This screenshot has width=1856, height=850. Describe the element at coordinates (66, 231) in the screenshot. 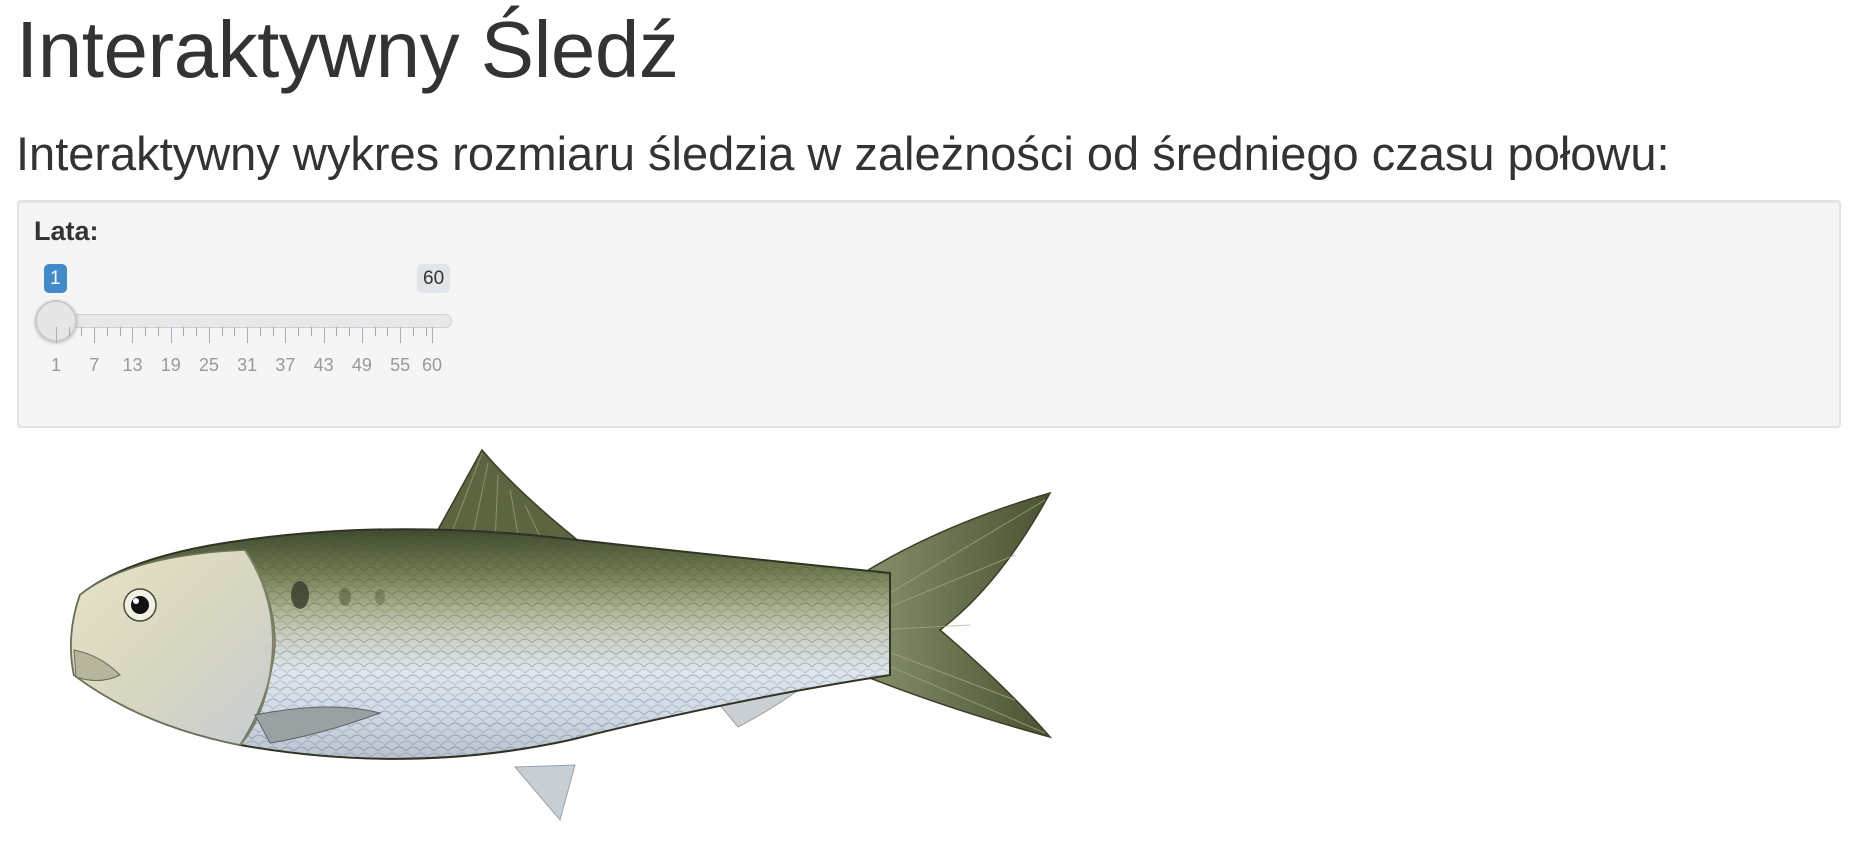

I see `years-slider-label: Lata:` at that location.